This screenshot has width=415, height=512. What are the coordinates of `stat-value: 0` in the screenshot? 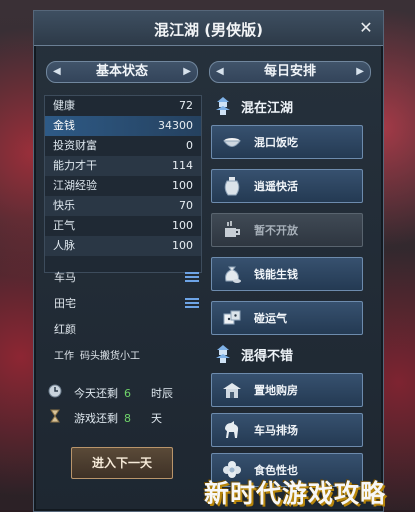 It's located at (189, 145).